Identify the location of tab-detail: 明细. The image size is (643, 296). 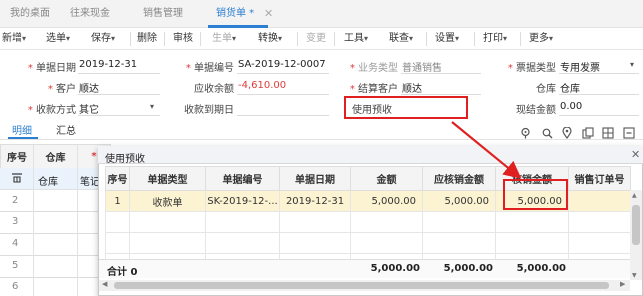
(22, 129).